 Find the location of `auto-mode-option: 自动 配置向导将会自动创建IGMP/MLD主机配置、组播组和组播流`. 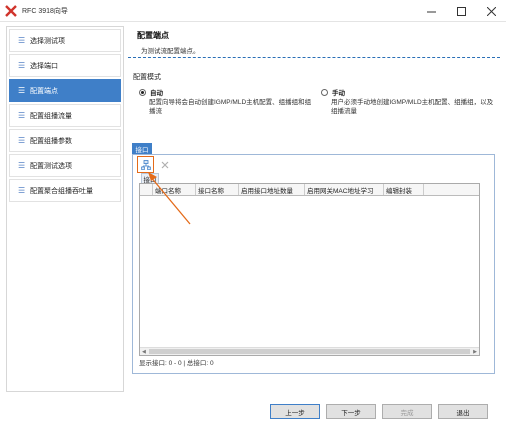

auto-mode-option: 自动 配置向导将会自动创建IGMP/MLD主机配置、组播组和组播流 is located at coordinates (226, 102).